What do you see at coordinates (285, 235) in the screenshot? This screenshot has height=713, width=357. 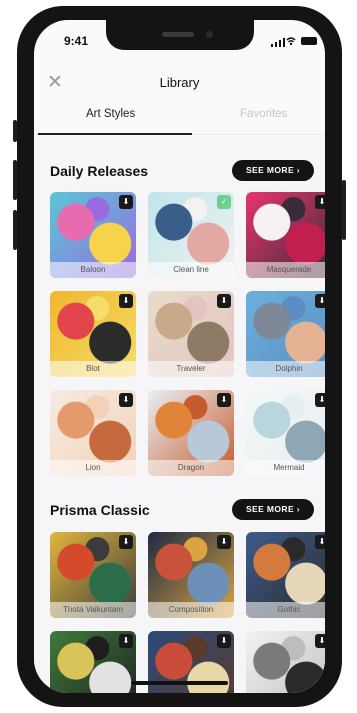 I see `style-tile: ⬇ Masquerade` at bounding box center [285, 235].